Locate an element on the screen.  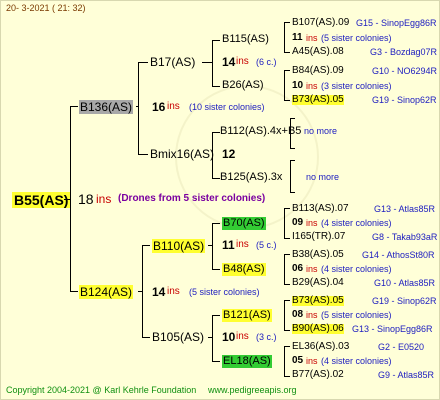
location-code: G10 - NO6294R is located at coordinates (405, 71).